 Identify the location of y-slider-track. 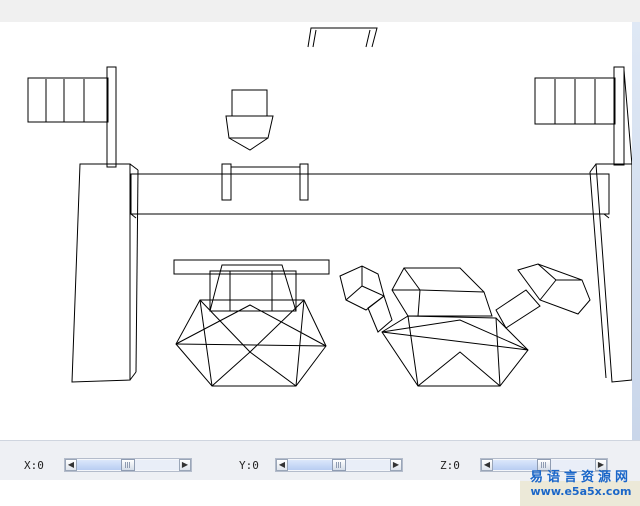
(339, 465).